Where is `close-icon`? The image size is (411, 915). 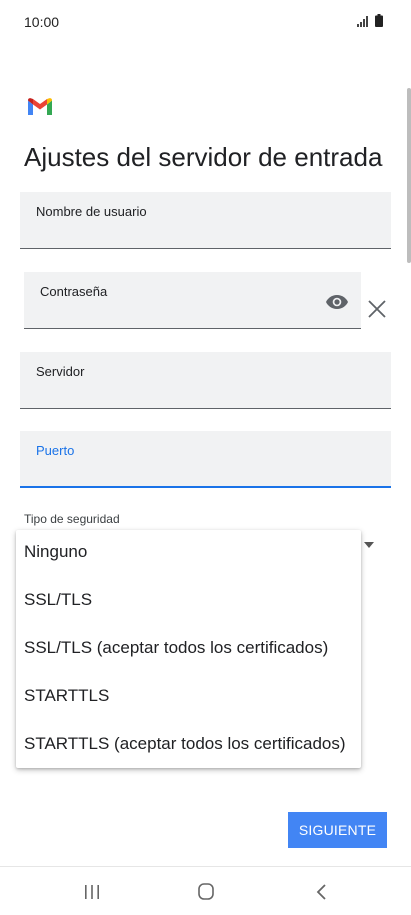
close-icon is located at coordinates (377, 309).